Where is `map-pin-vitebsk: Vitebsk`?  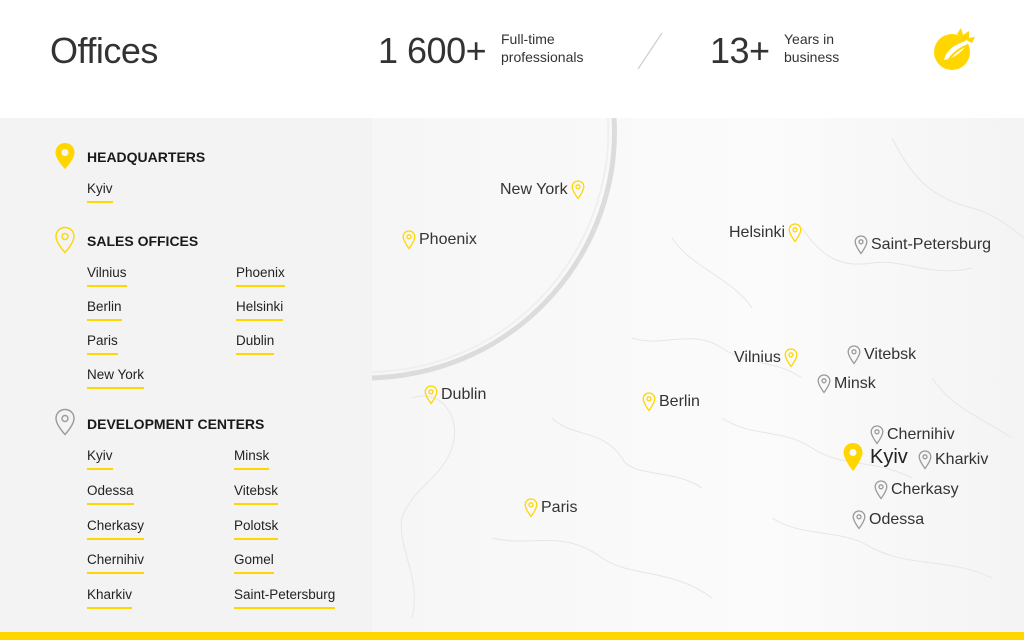
map-pin-vitebsk: Vitebsk is located at coordinates (881, 355).